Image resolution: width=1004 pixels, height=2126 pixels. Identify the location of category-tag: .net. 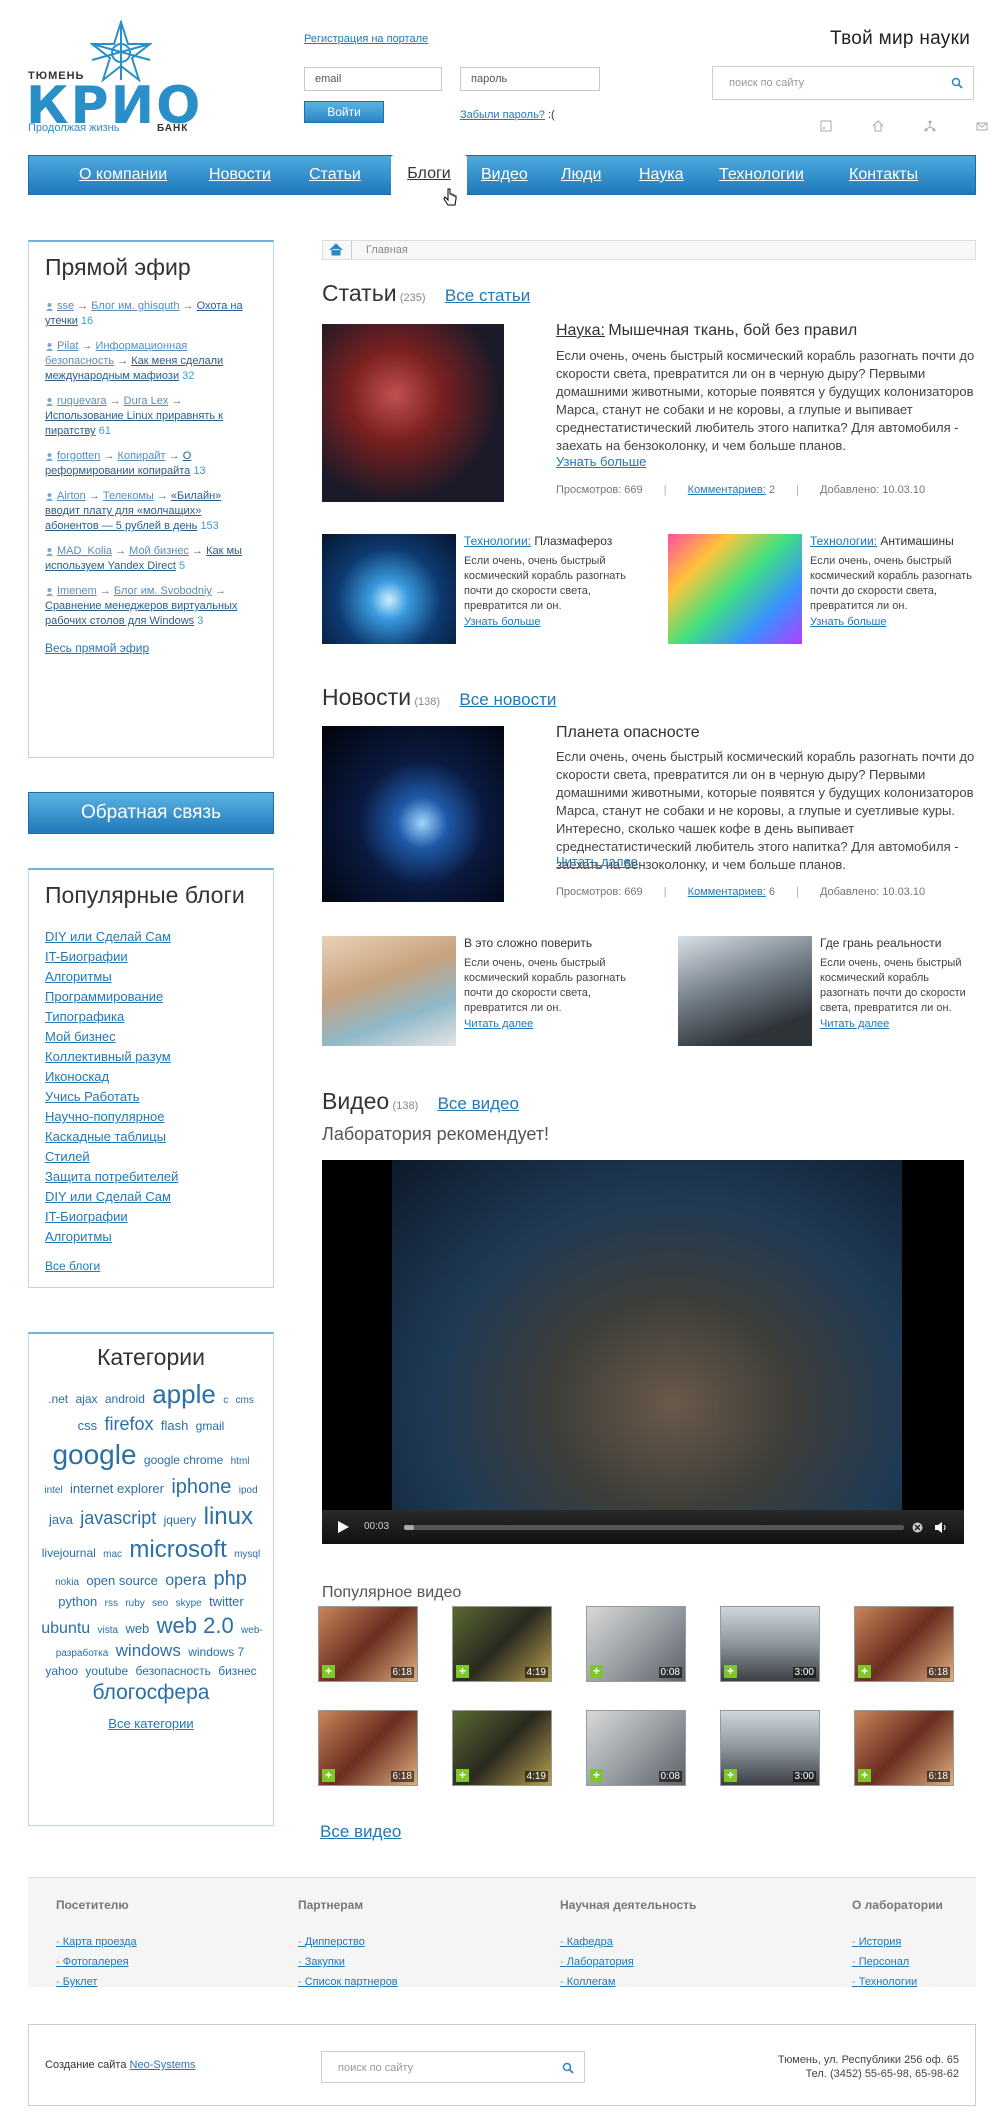
(58, 1399).